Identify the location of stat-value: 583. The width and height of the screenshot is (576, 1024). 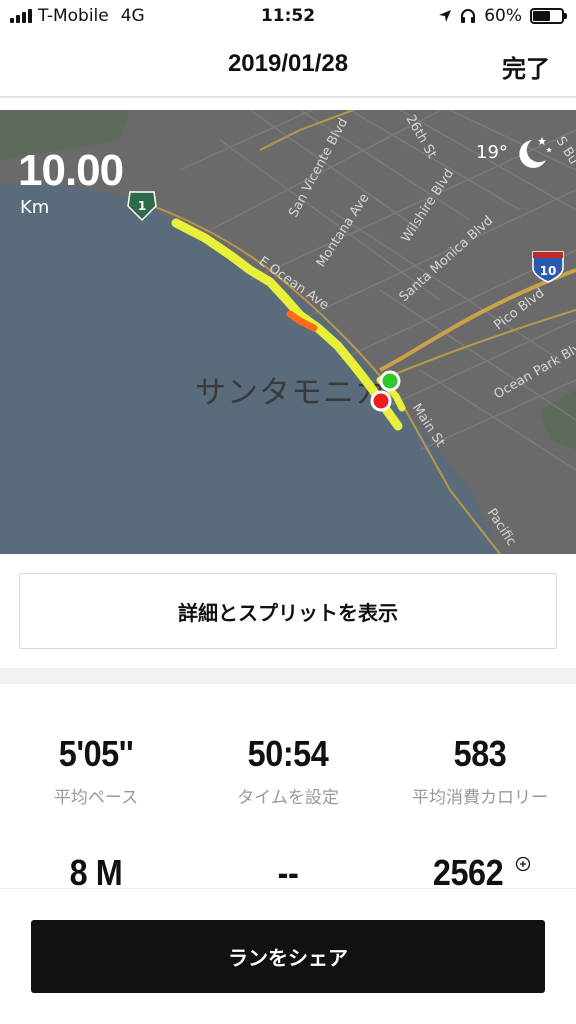
(480, 753).